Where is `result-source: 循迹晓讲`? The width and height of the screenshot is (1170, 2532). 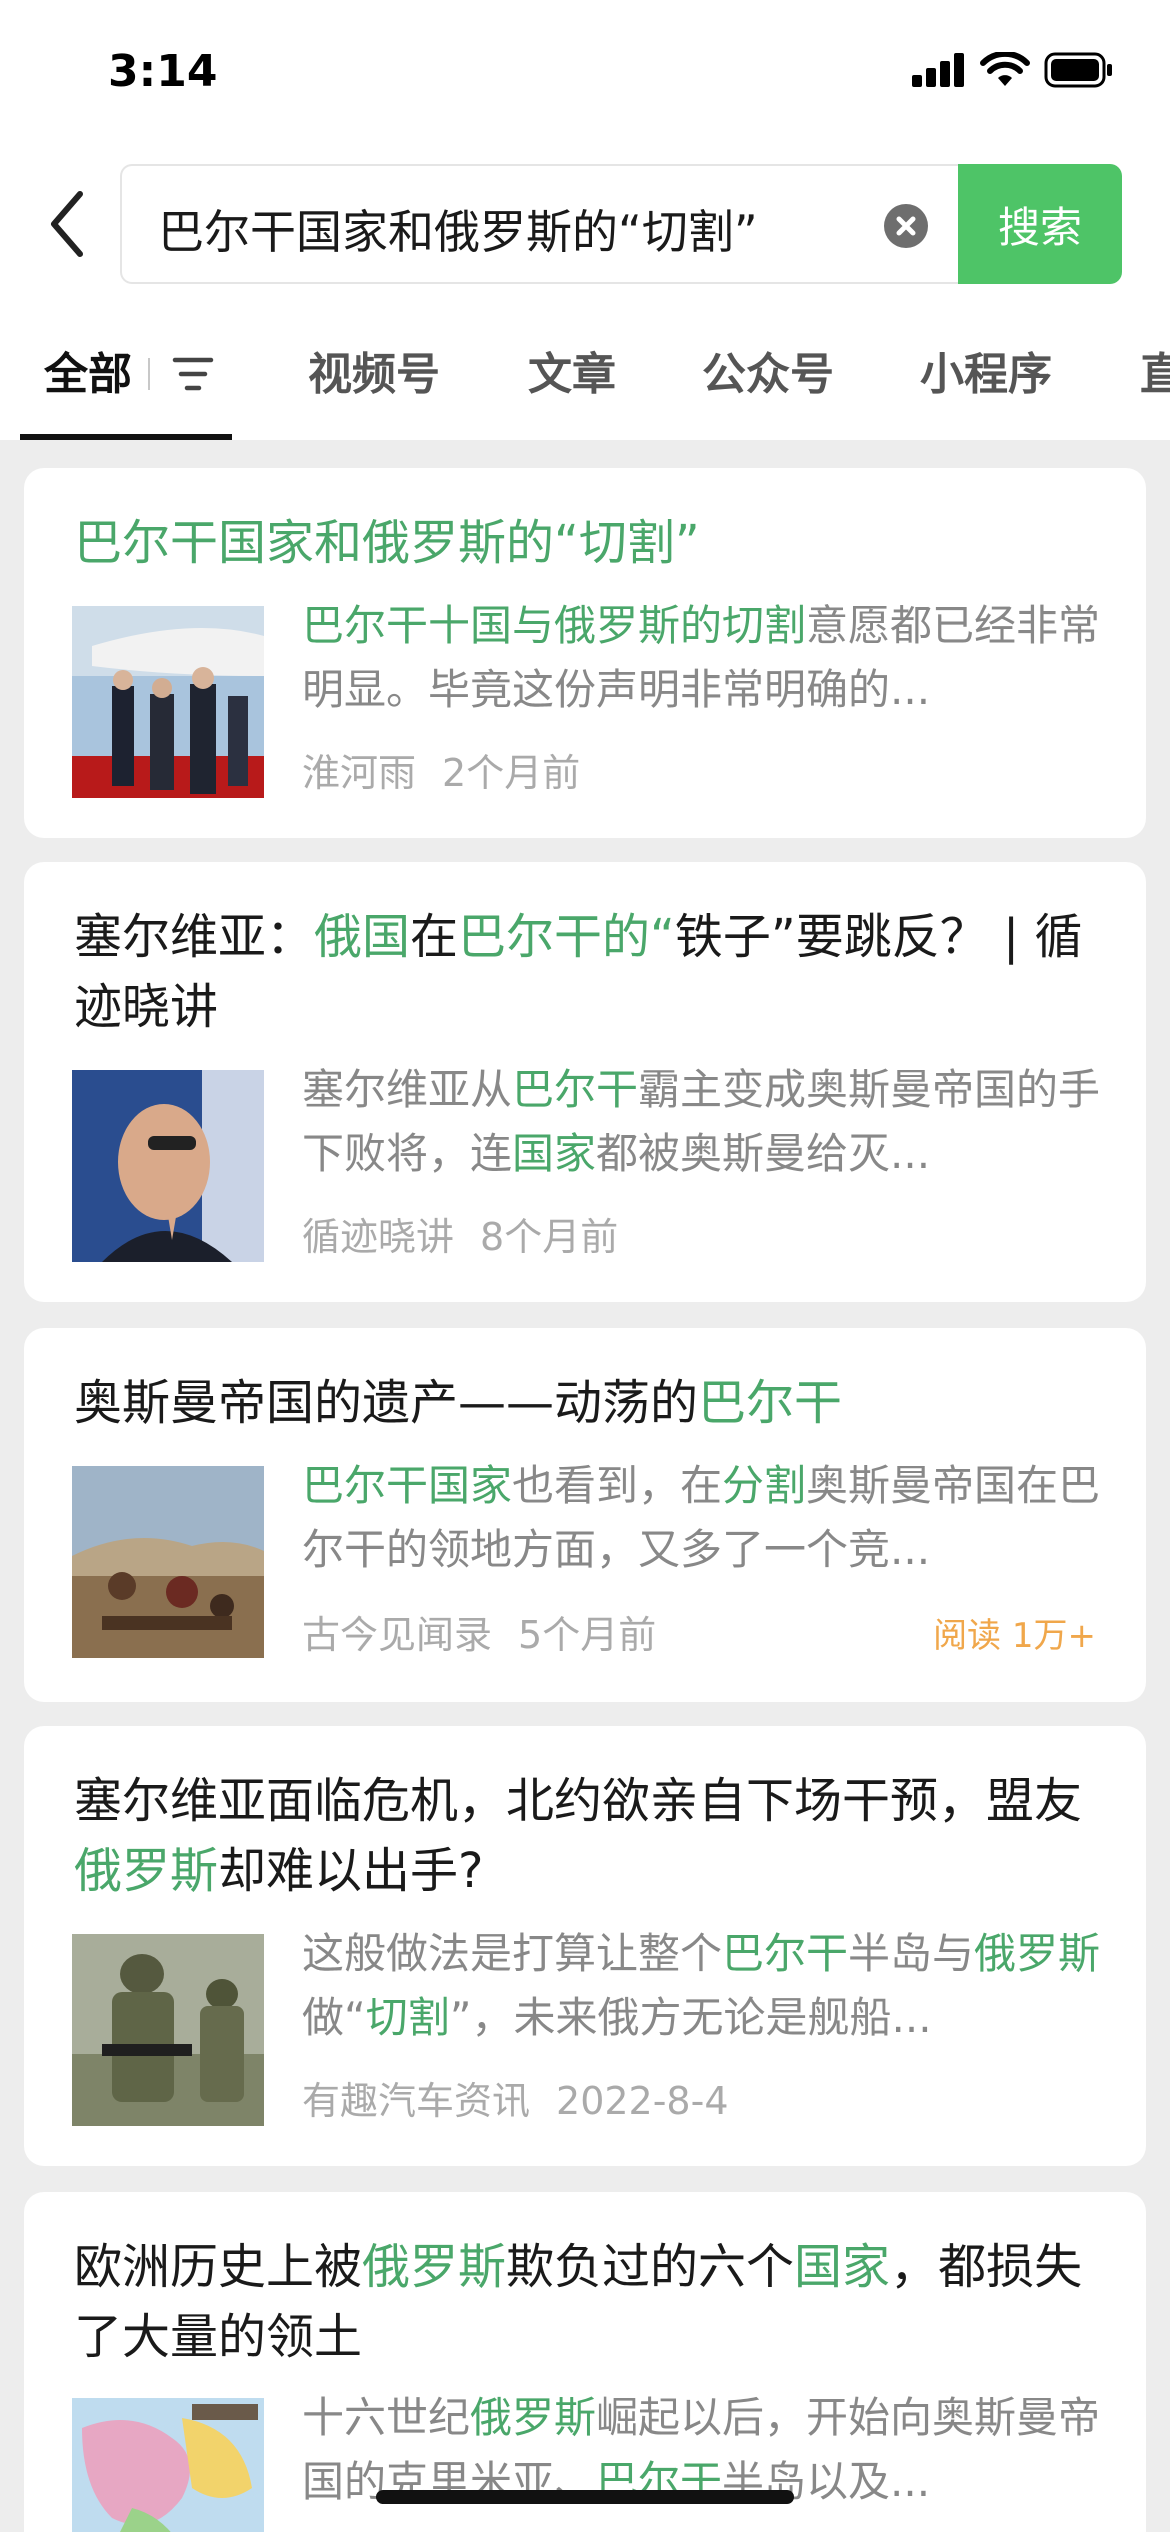
result-source: 循迹晓讲 is located at coordinates (378, 1237).